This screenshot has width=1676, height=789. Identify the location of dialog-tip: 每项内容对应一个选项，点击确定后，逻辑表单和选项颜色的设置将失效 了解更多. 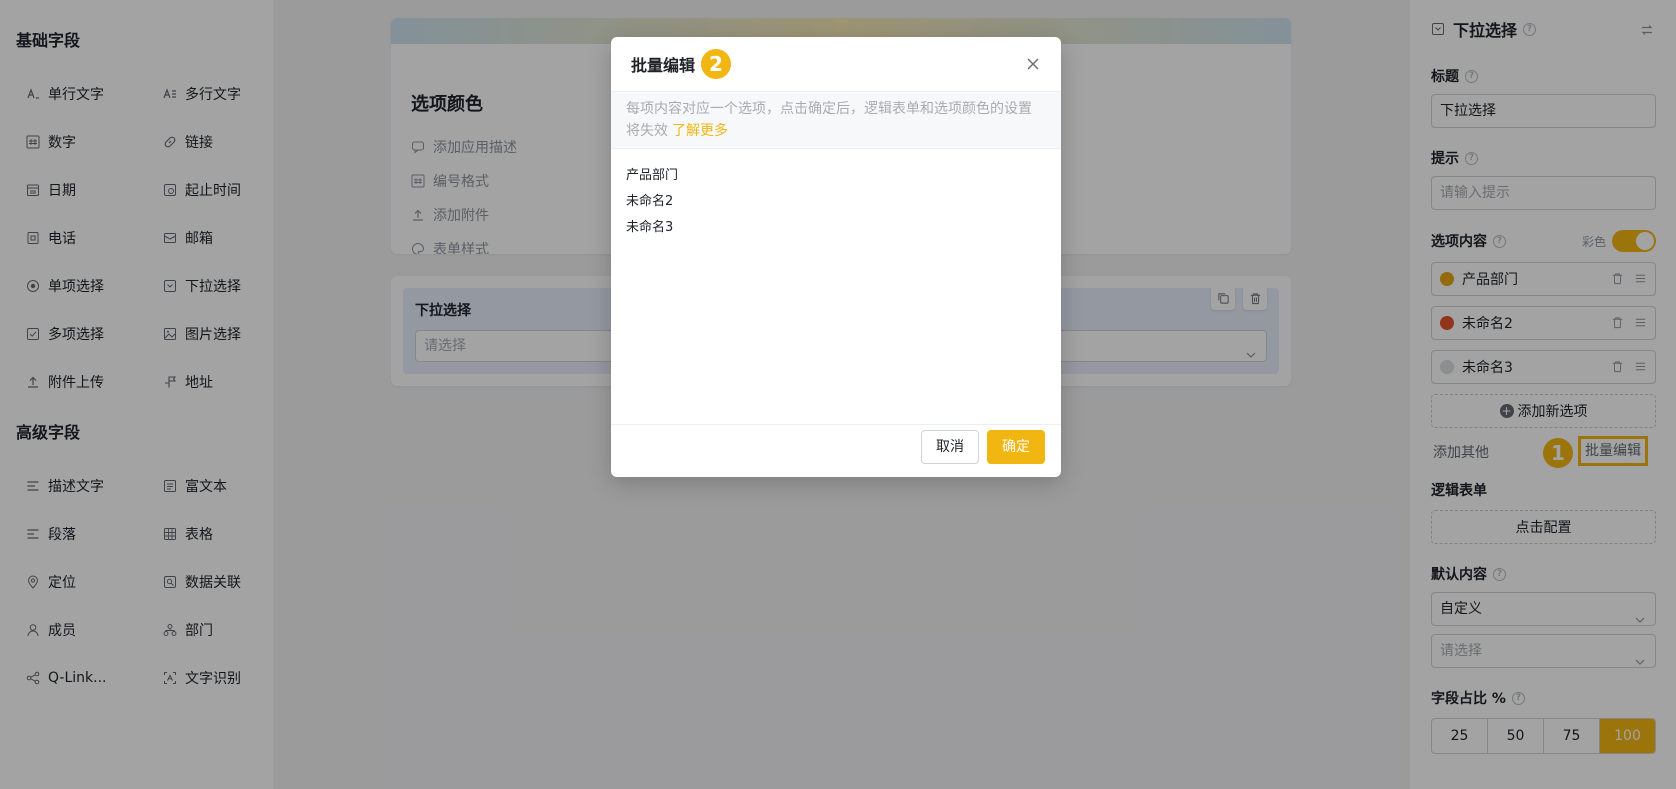
(836, 120).